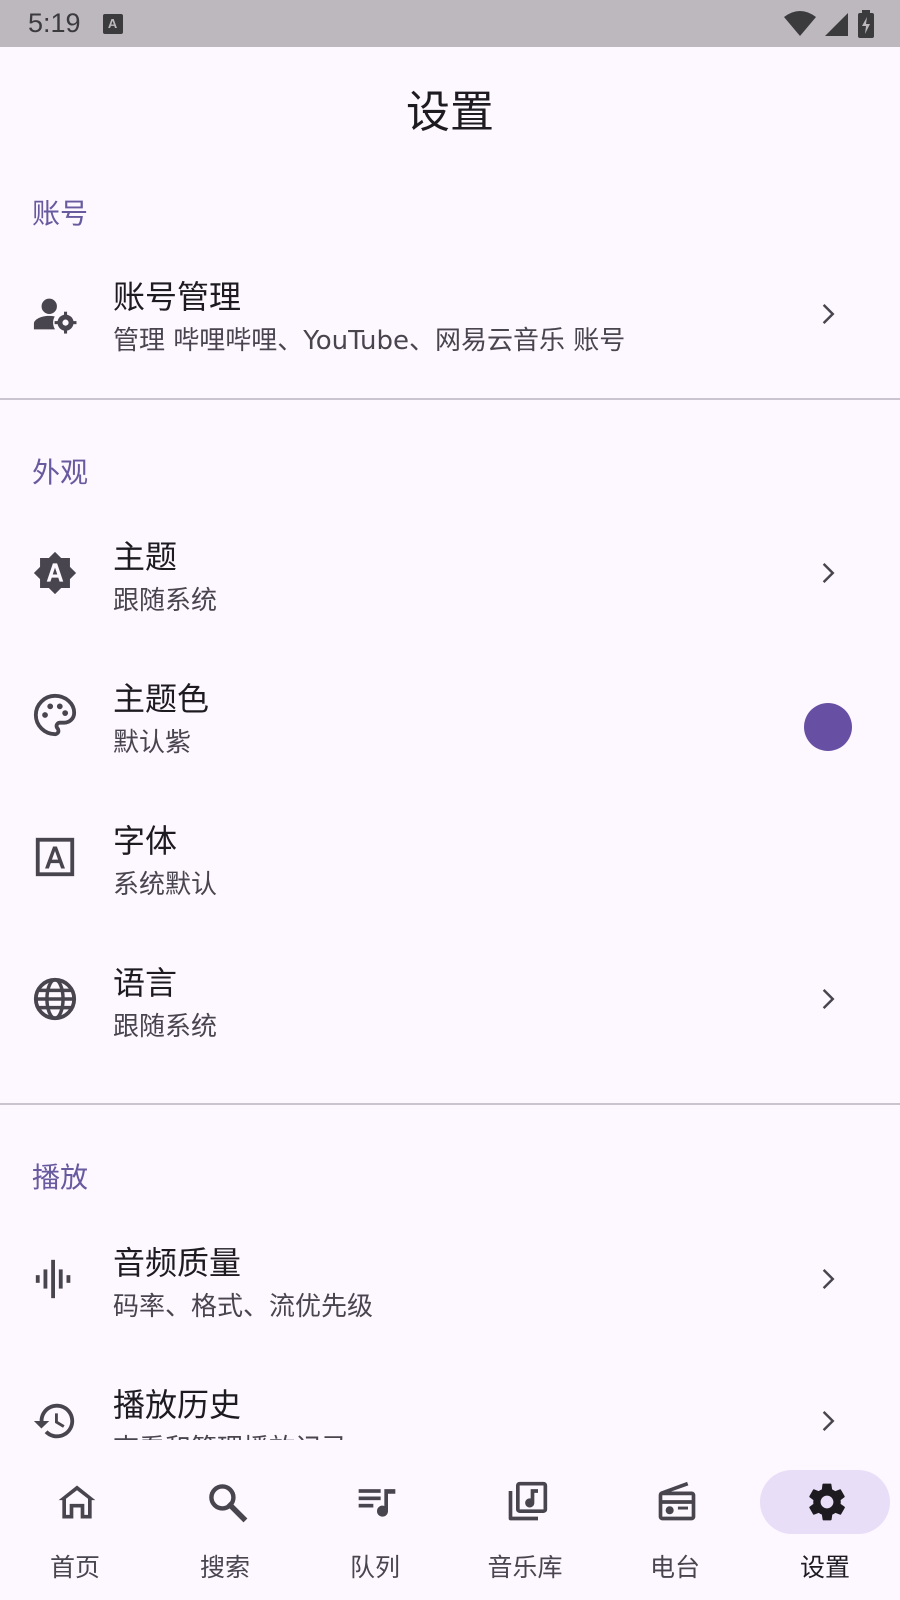  Describe the element at coordinates (53, 1279) in the screenshot. I see `graphic-eq-icon` at that location.